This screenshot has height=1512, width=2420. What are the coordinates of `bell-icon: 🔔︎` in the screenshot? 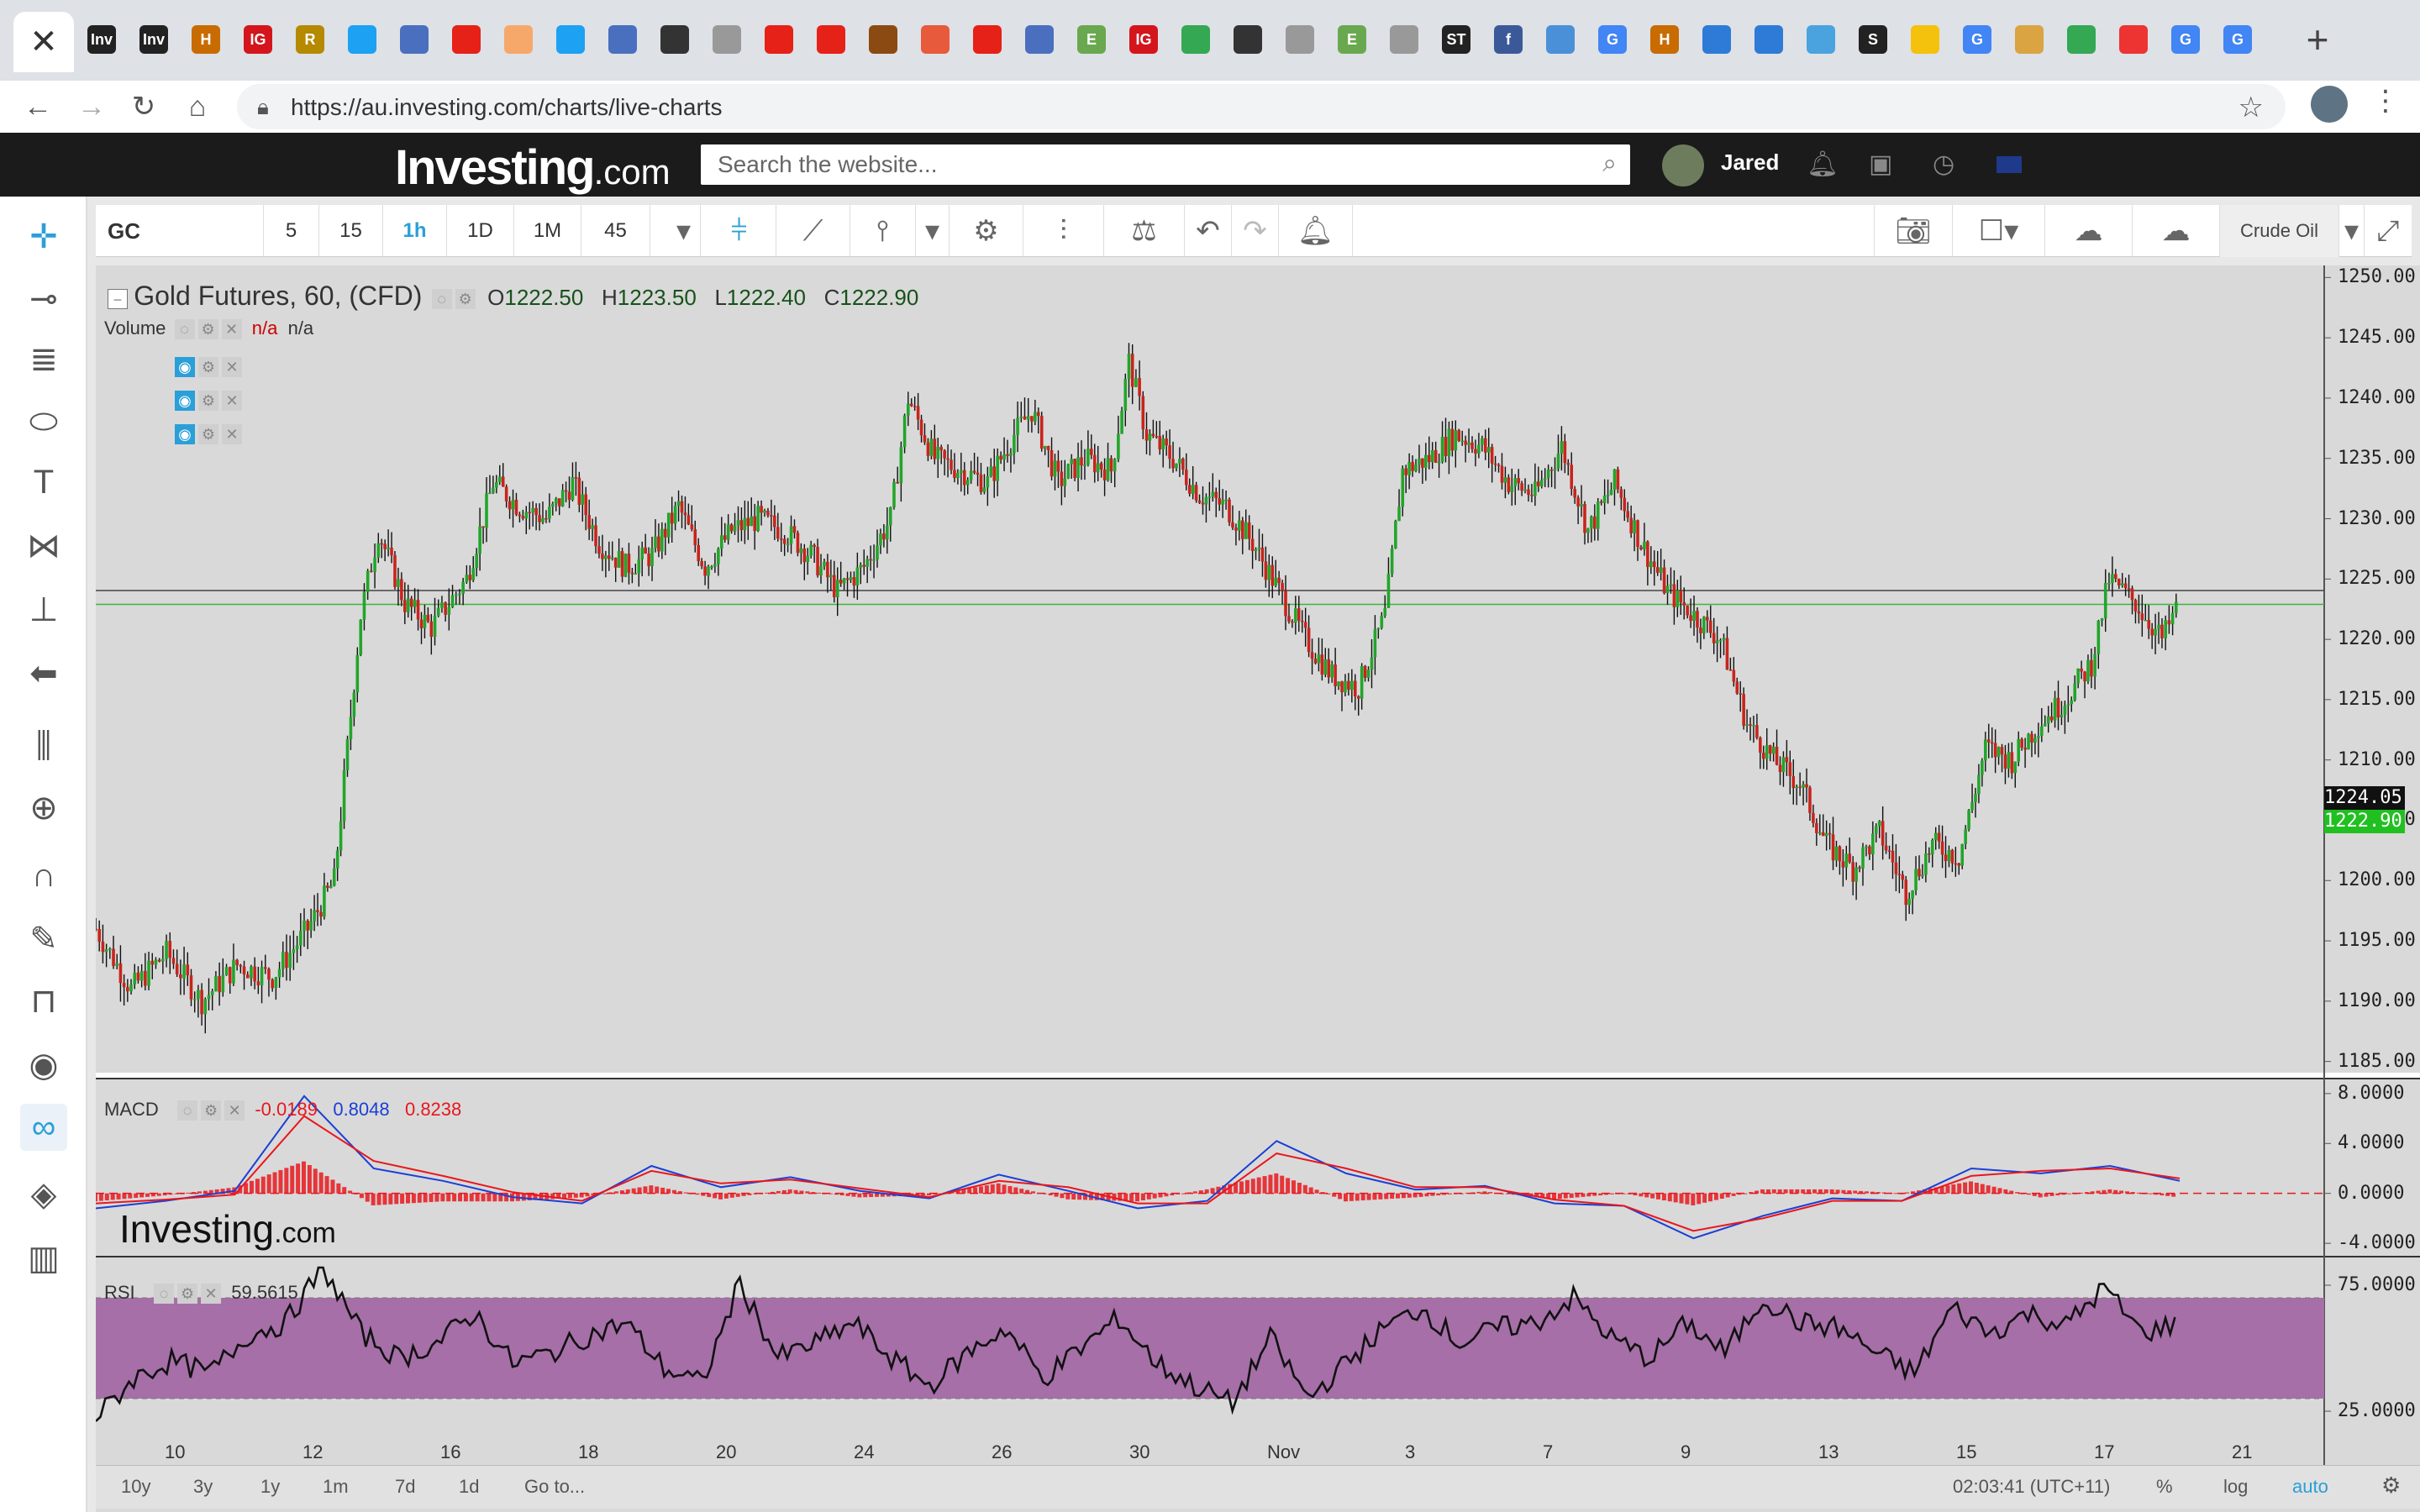 It's located at (1823, 164).